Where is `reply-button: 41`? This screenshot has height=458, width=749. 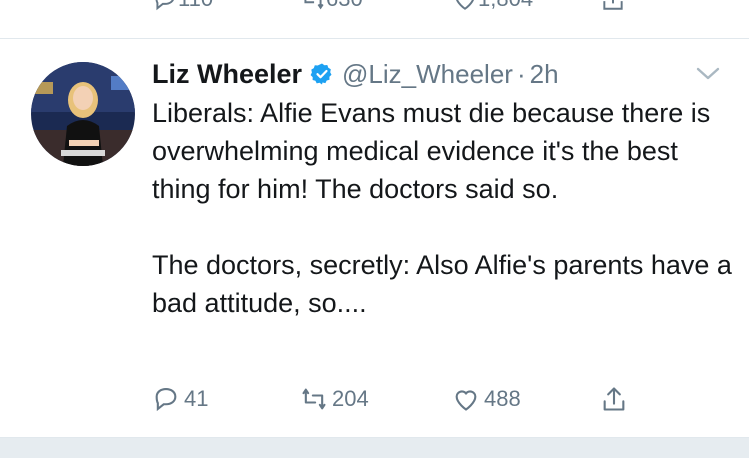
reply-button: 41 is located at coordinates (180, 399).